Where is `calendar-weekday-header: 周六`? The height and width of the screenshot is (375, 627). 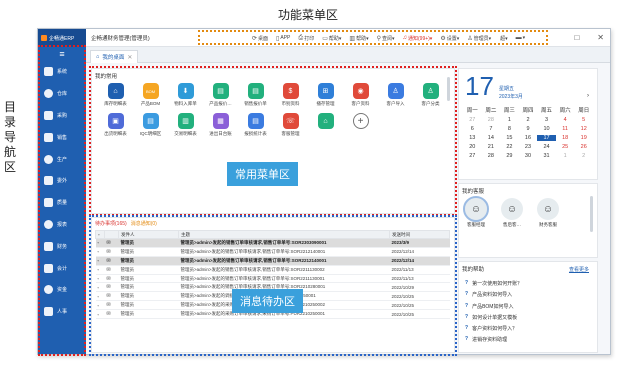 calendar-weekday-header: 周六 is located at coordinates (565, 111).